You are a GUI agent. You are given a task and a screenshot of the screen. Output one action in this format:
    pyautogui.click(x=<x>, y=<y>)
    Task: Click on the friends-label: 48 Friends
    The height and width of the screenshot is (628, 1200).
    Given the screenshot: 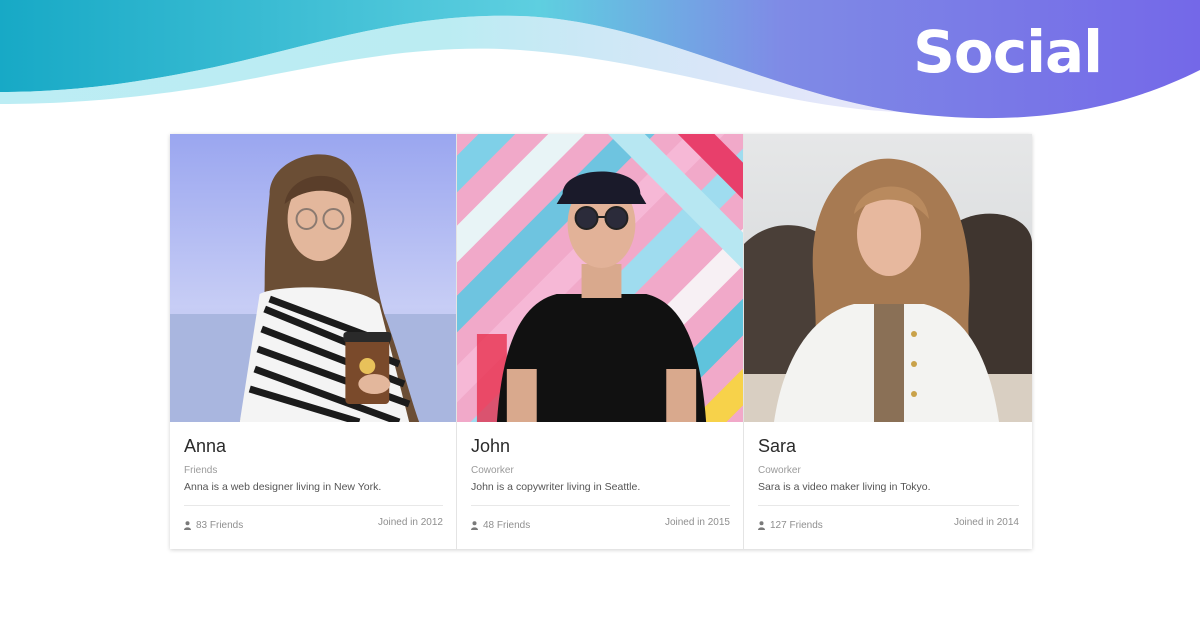 What is the action you would take?
    pyautogui.click(x=507, y=525)
    